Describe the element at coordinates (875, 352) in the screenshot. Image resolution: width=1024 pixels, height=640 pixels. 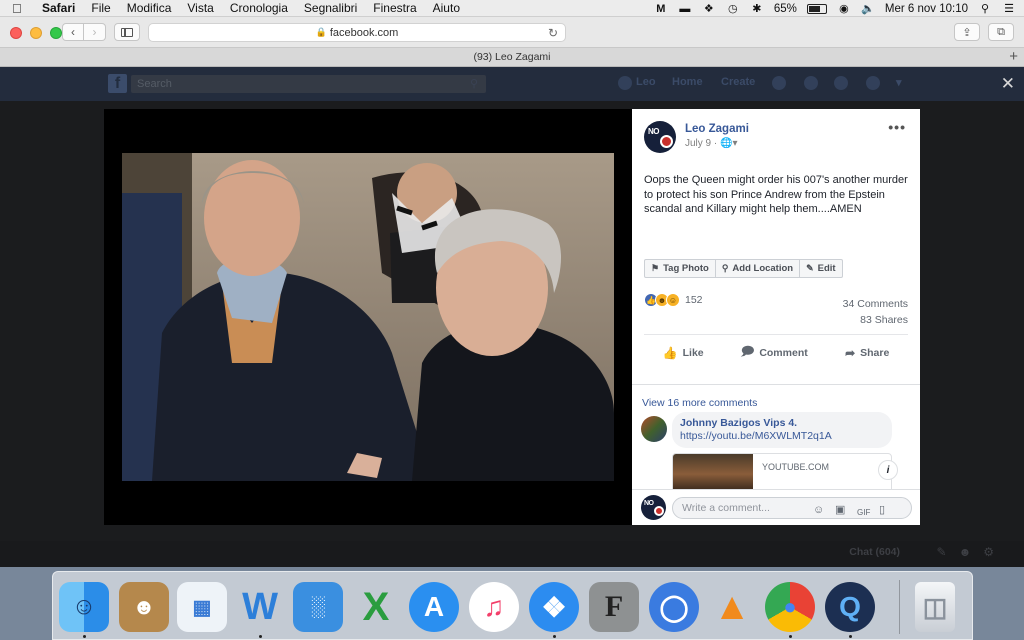
I see `share-label: Share` at that location.